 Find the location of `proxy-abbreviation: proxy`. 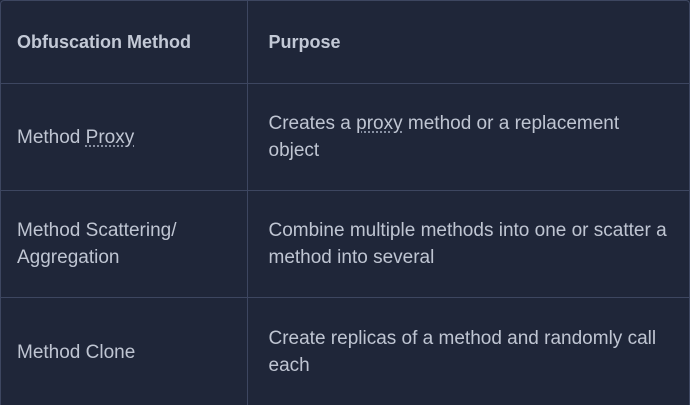

proxy-abbreviation: proxy is located at coordinates (379, 123).